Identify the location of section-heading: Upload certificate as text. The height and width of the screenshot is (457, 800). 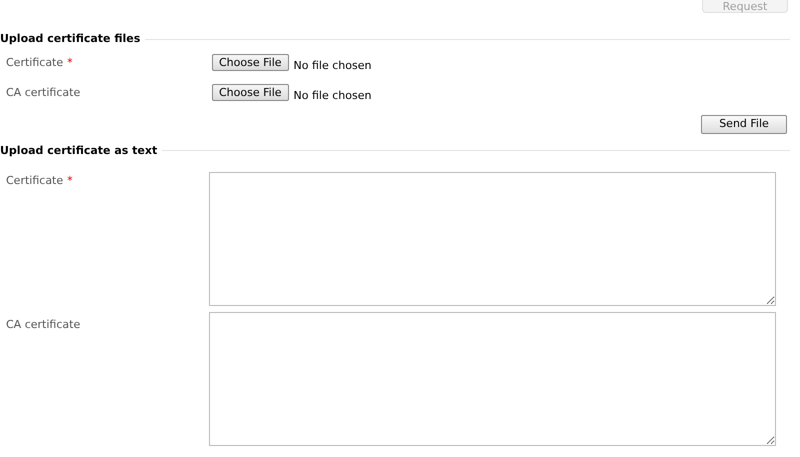
(79, 150).